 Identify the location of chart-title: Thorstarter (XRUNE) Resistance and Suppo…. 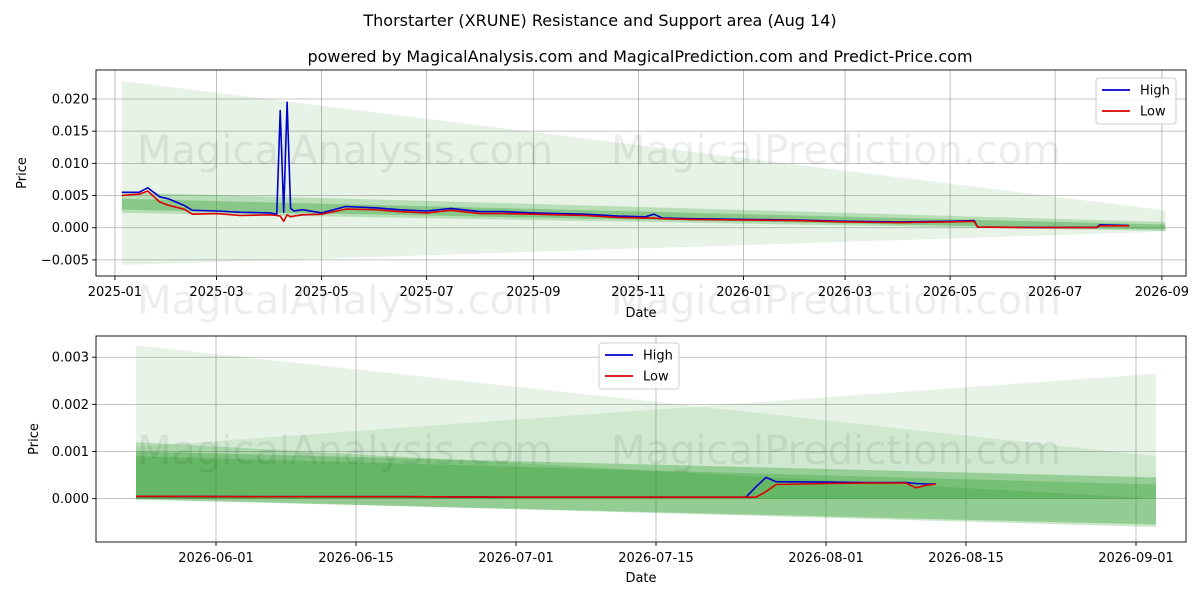
(599, 20).